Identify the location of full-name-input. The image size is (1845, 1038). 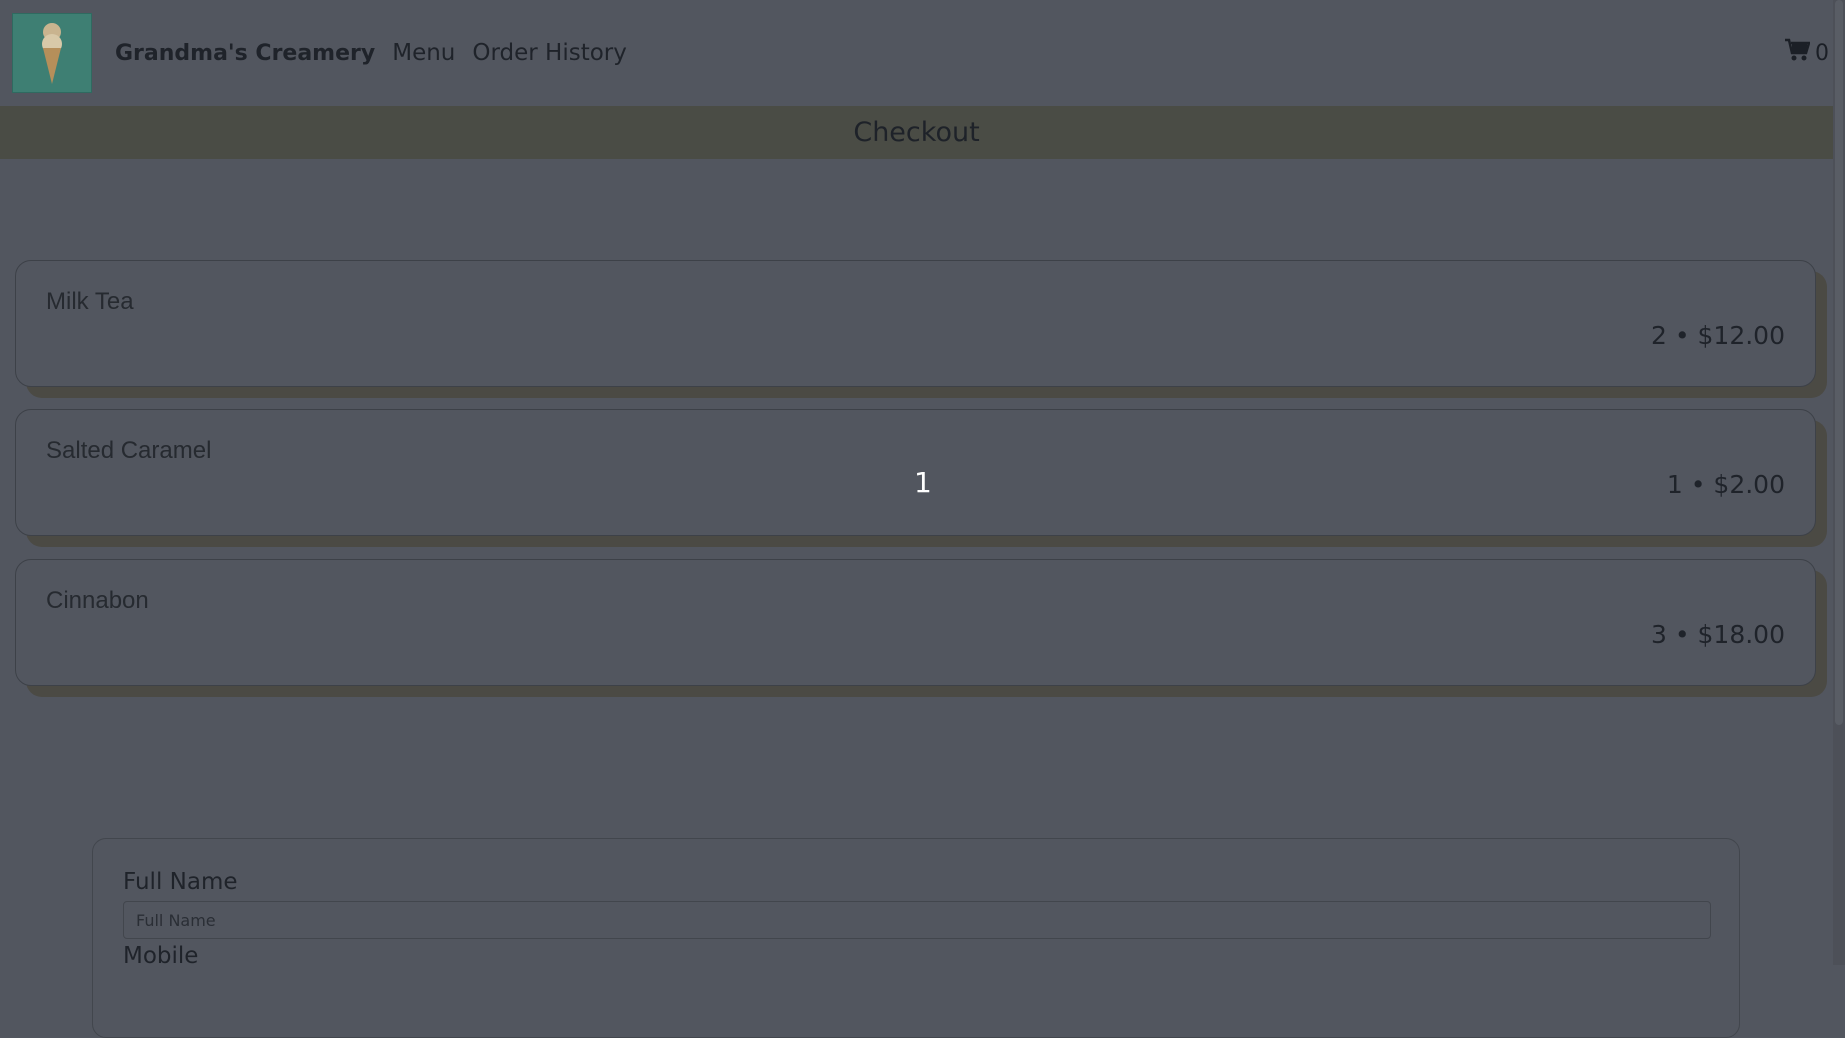
(917, 920).